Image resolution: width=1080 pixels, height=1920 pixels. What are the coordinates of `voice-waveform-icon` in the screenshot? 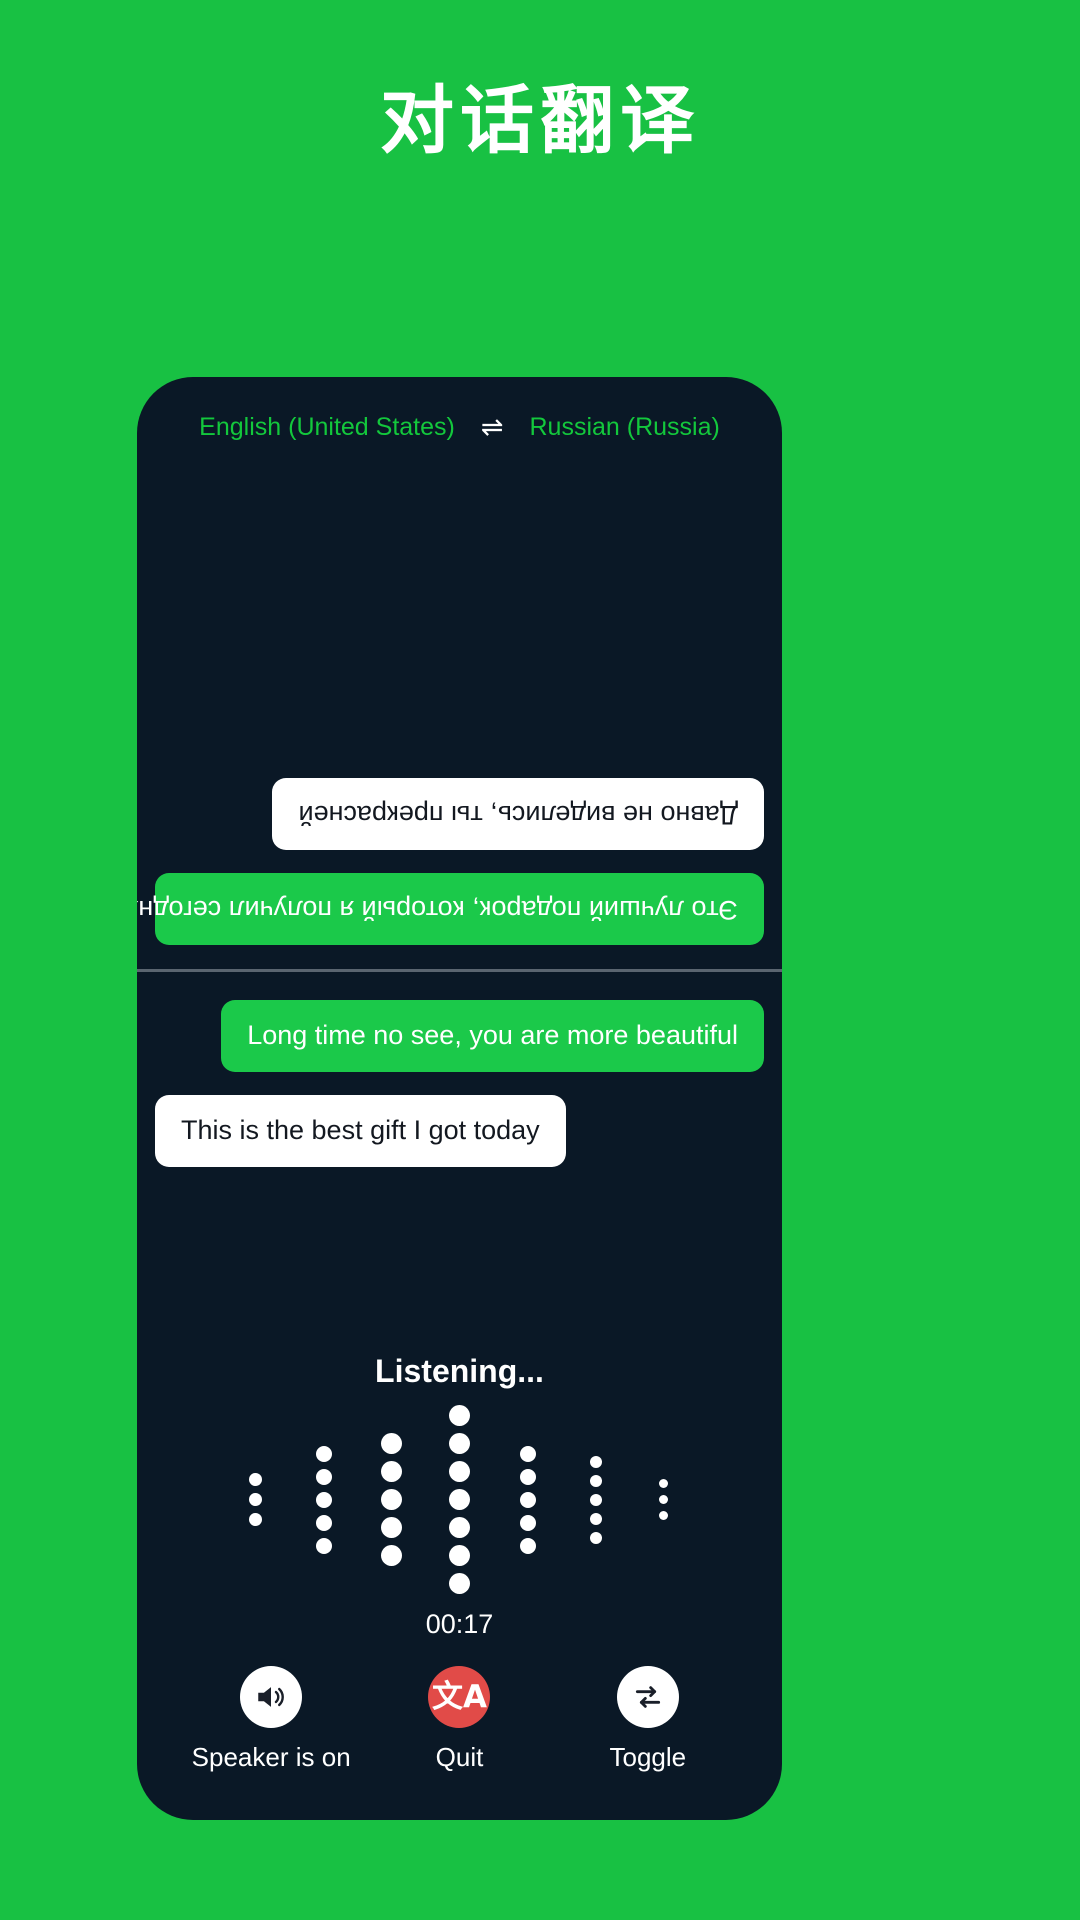 It's located at (459, 1499).